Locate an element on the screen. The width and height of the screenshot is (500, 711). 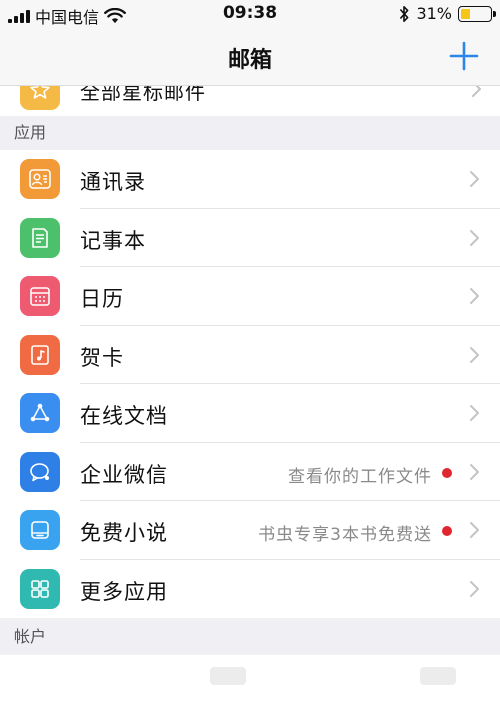
battery-percent: 31% is located at coordinates (434, 13).